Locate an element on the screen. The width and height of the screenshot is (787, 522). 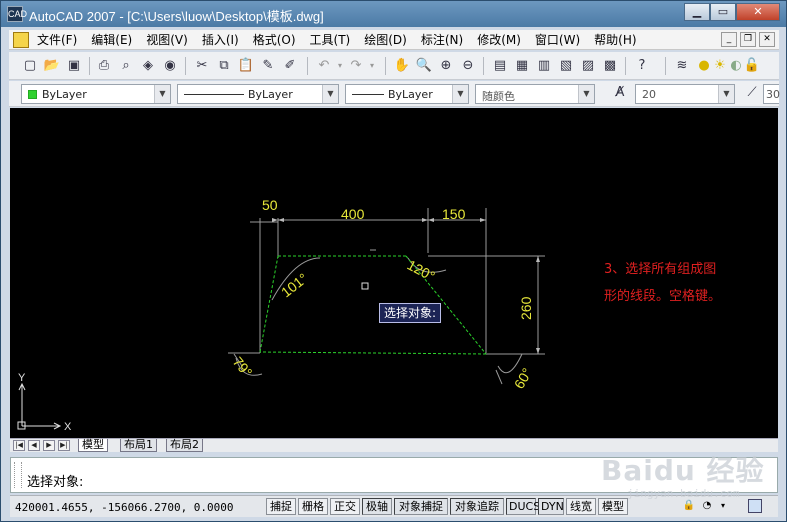
otrack-toggle: 对象追踪 is located at coordinates (477, 506).